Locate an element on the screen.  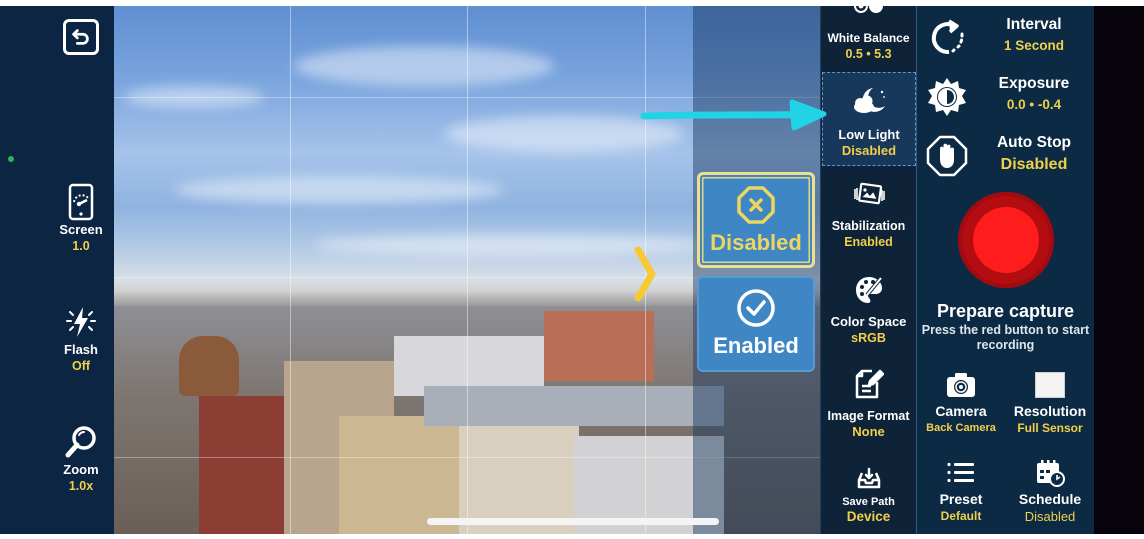
schedule-value: Disabled is located at coordinates (1050, 516).